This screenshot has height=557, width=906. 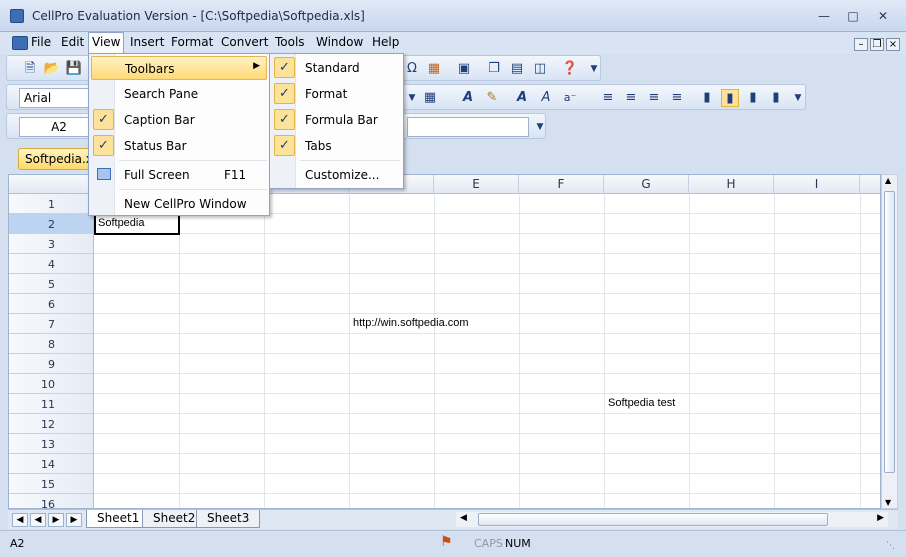 What do you see at coordinates (641, 403) in the screenshot?
I see `cell-g11: Softpedia test` at bounding box center [641, 403].